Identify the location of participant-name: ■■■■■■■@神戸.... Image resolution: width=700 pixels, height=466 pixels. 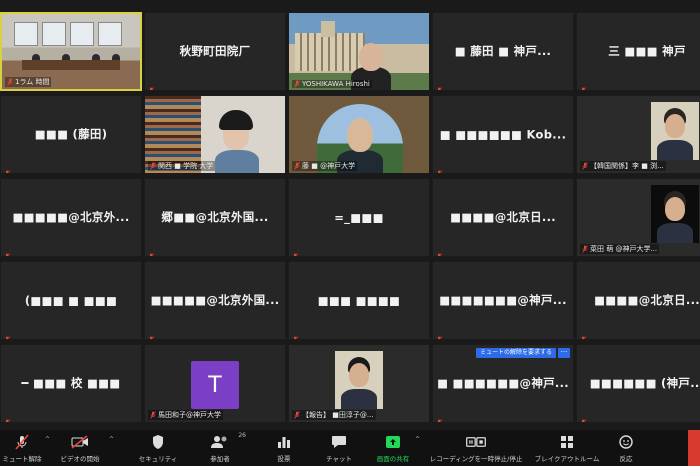
(503, 299).